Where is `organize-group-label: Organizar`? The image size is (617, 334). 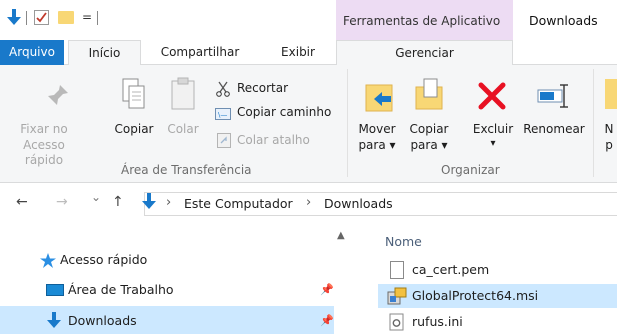
organize-group-label: Organizar is located at coordinates (470, 170).